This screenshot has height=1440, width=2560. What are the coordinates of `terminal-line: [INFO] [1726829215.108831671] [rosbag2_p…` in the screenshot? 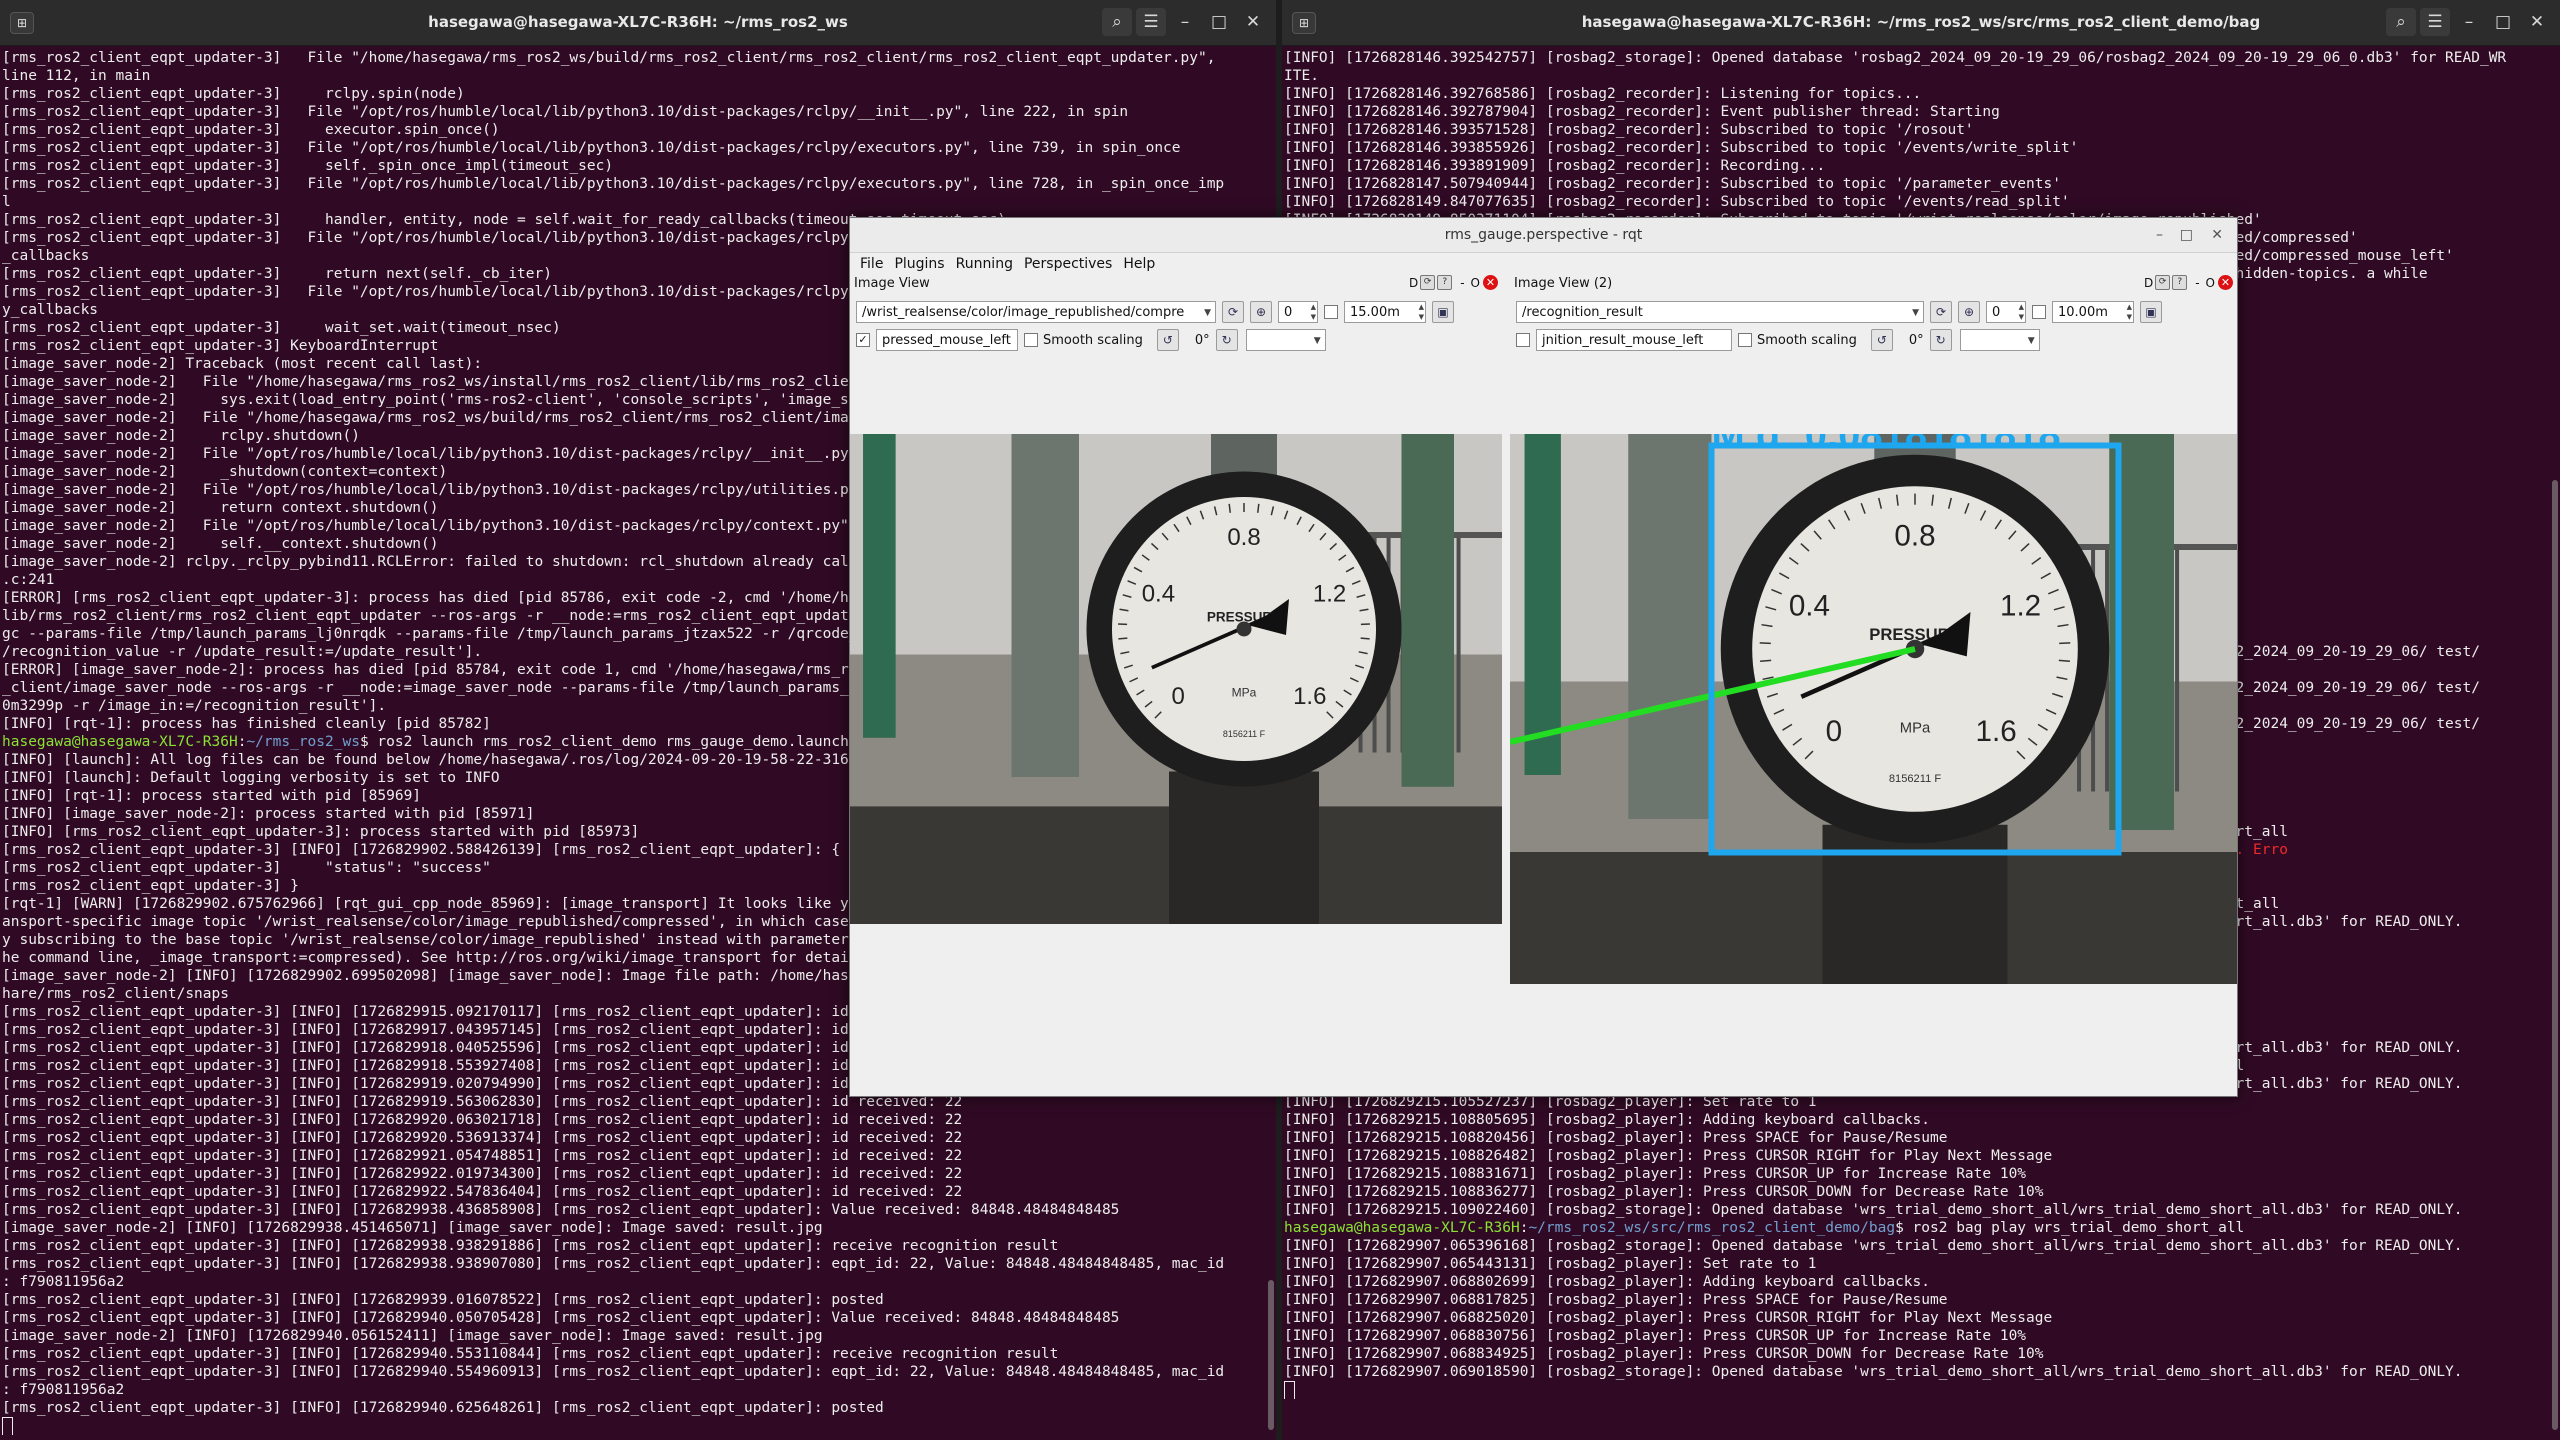 It's located at (1655, 1174).